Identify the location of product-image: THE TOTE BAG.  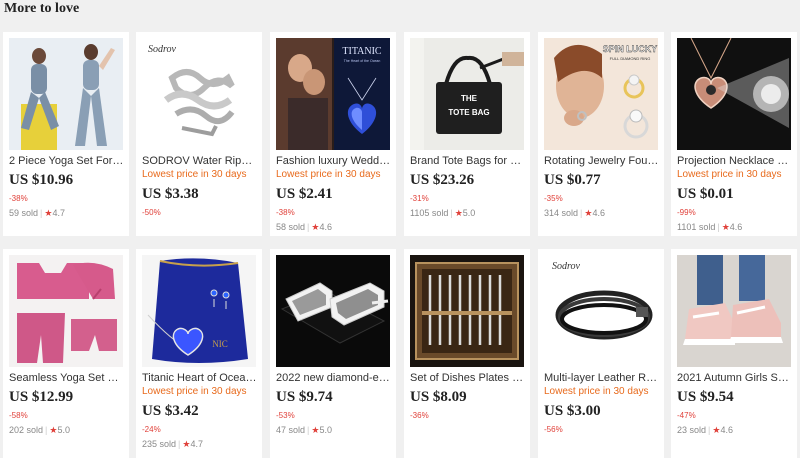
(467, 94).